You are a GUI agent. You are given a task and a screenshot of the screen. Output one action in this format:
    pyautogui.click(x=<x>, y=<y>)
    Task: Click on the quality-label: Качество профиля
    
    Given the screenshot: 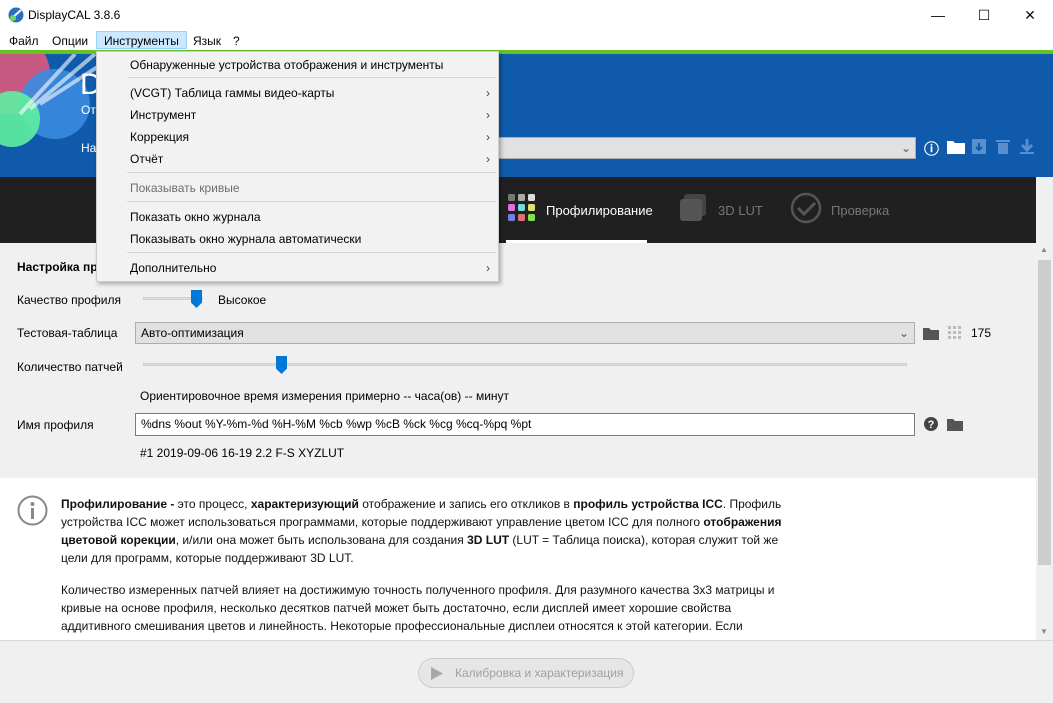 What is the action you would take?
    pyautogui.click(x=69, y=300)
    